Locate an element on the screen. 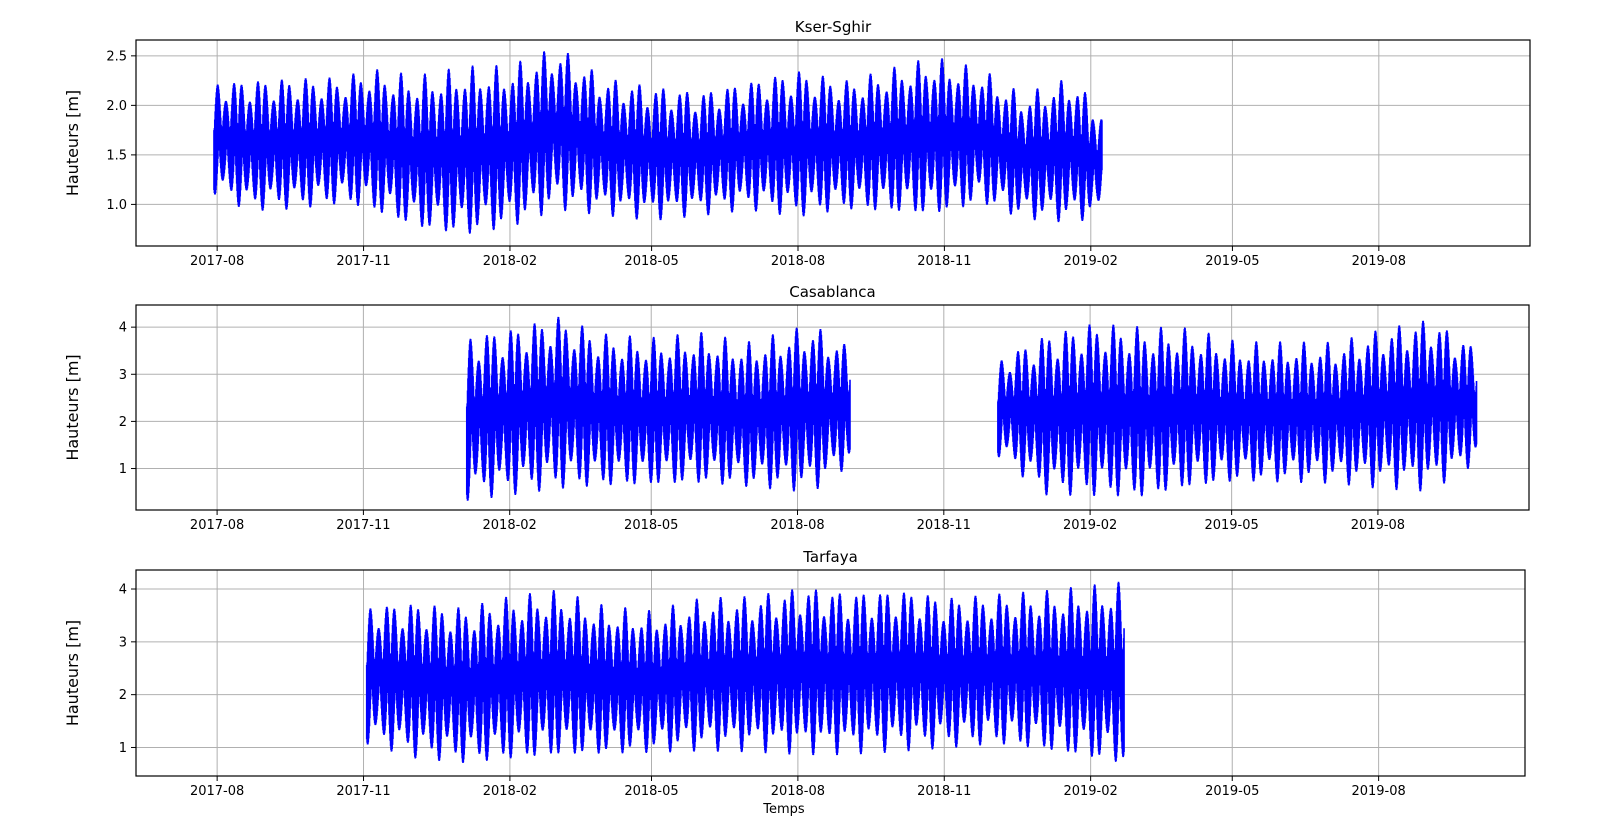  subplot-title: Kser-Sghir is located at coordinates (833, 27).